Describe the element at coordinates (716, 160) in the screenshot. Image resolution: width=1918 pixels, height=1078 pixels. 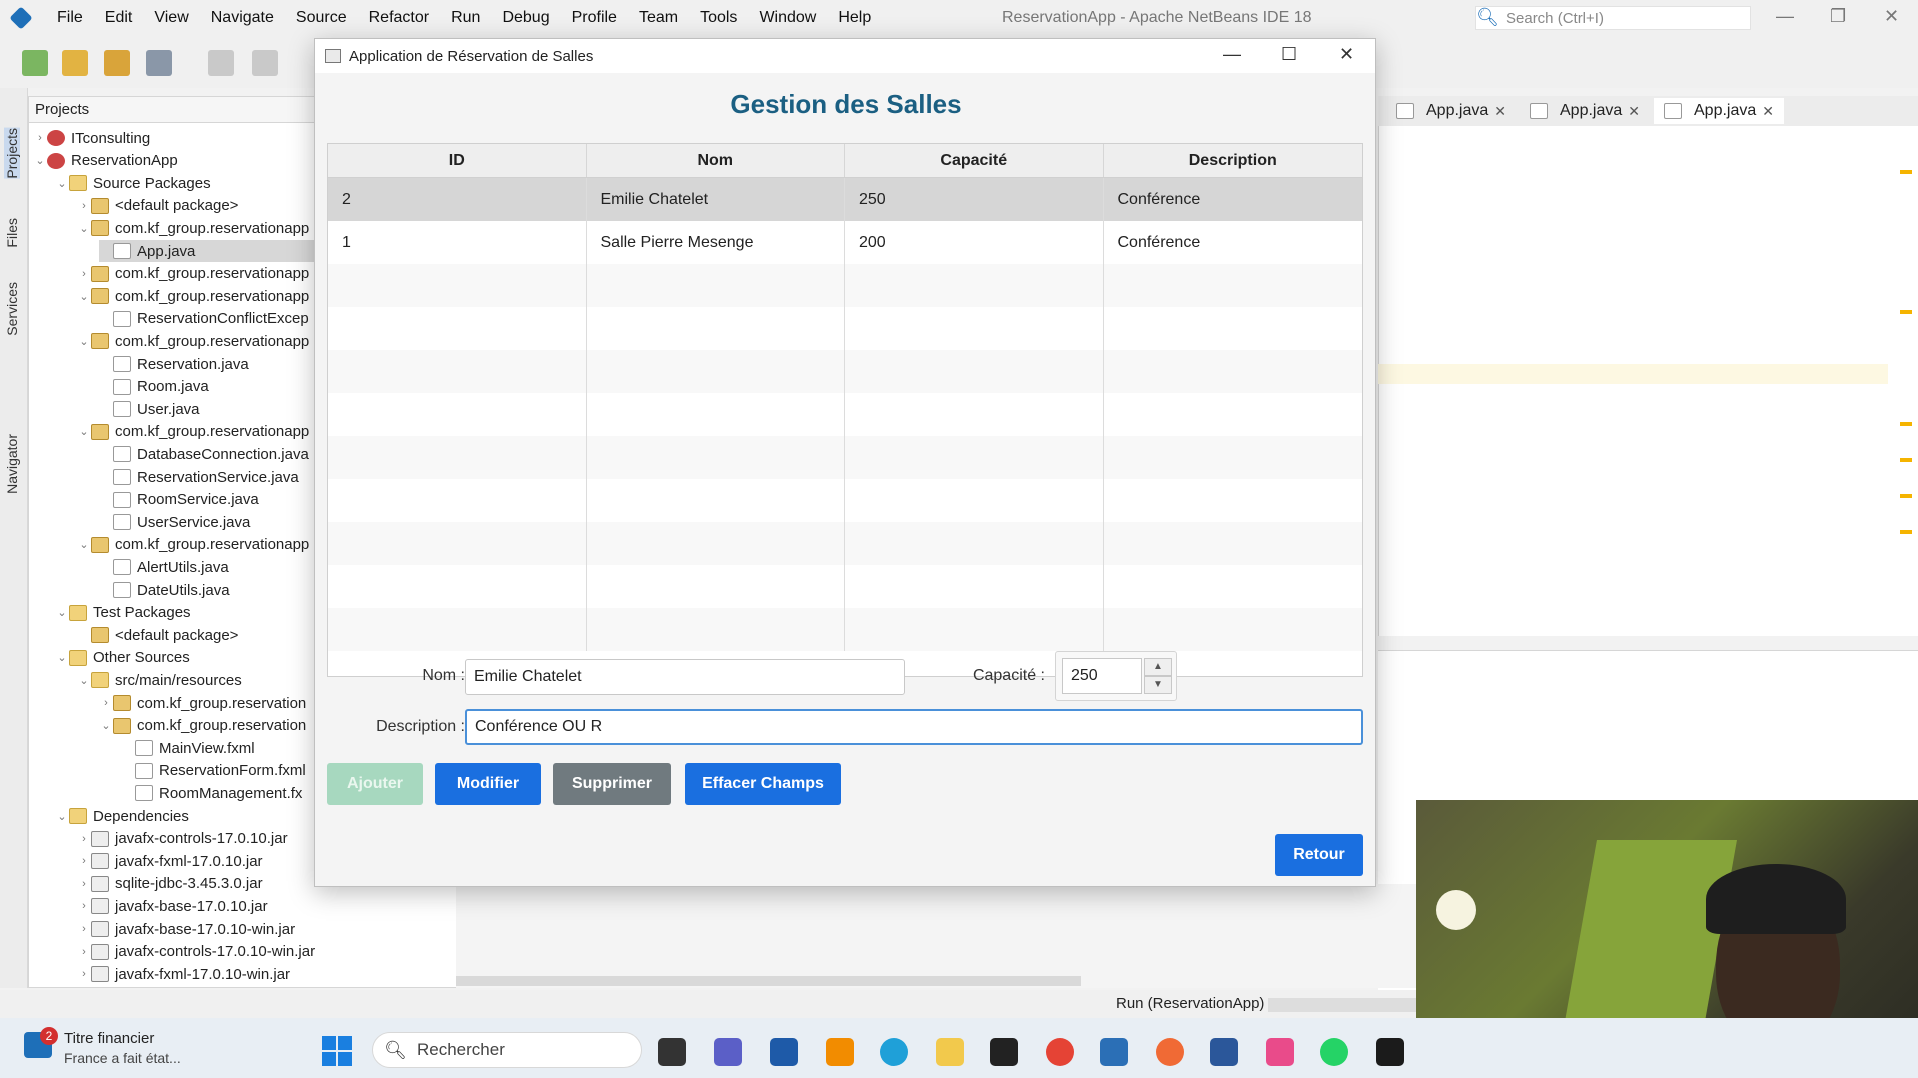
I see `column-header-nom: Nom` at that location.